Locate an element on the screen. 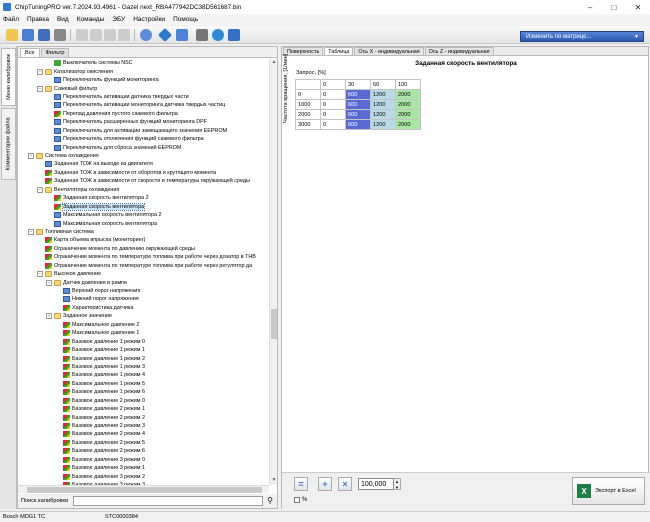  tree-item: - Система охлаждения is located at coordinates (143, 156).